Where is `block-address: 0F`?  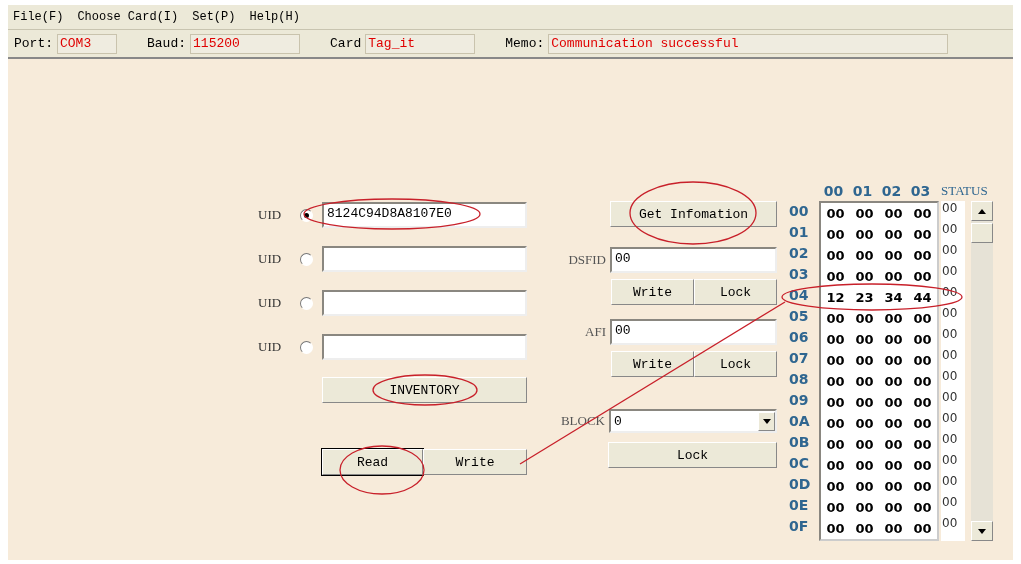
block-address: 0F is located at coordinates (799, 526).